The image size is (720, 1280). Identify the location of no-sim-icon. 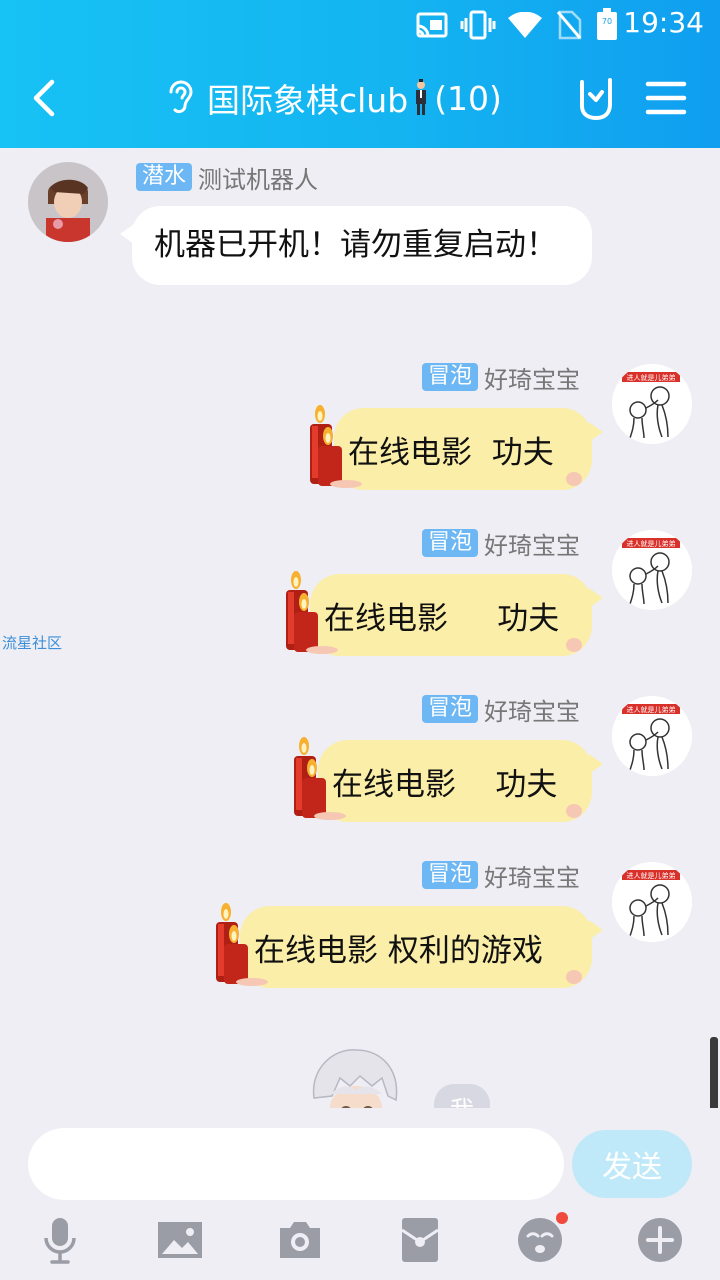
(569, 25).